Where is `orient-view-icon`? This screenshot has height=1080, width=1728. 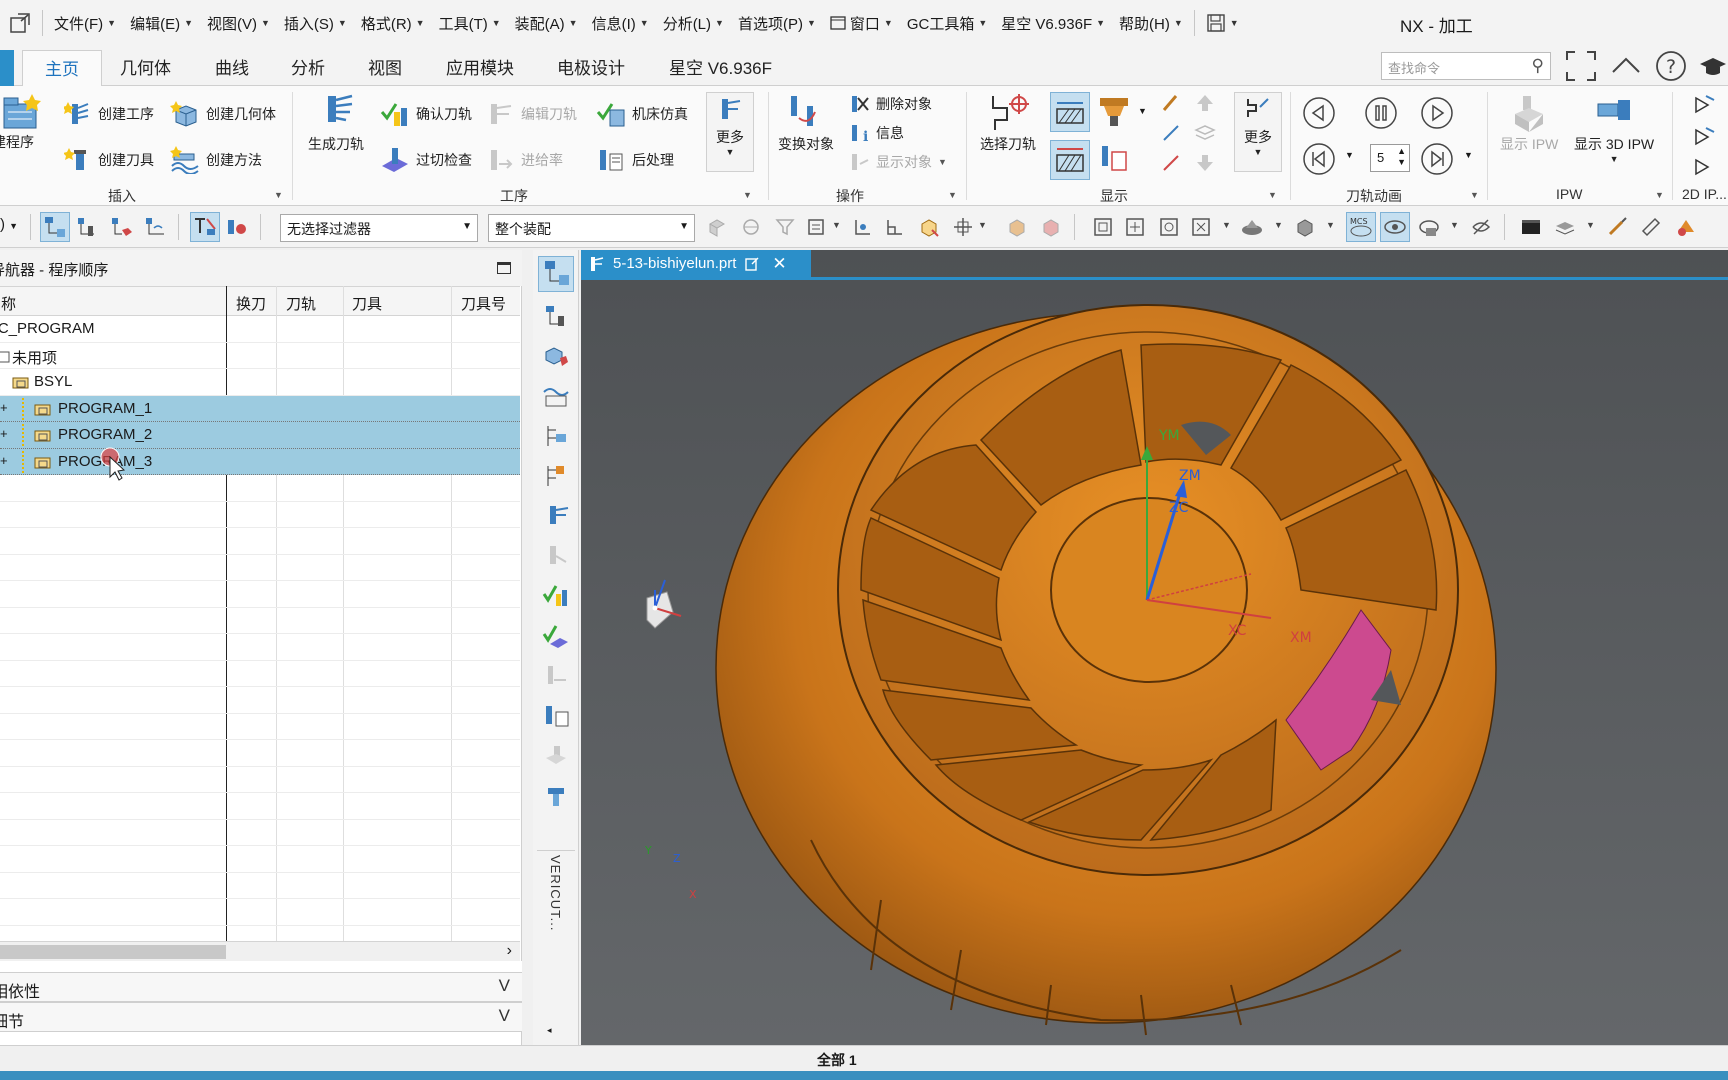
orient-view-icon is located at coordinates (1305, 227).